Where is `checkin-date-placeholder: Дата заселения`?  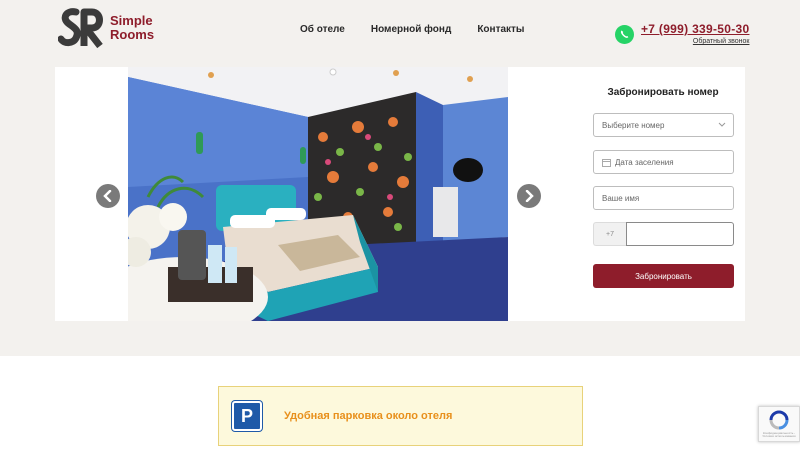
checkin-date-placeholder: Дата заселения is located at coordinates (644, 162).